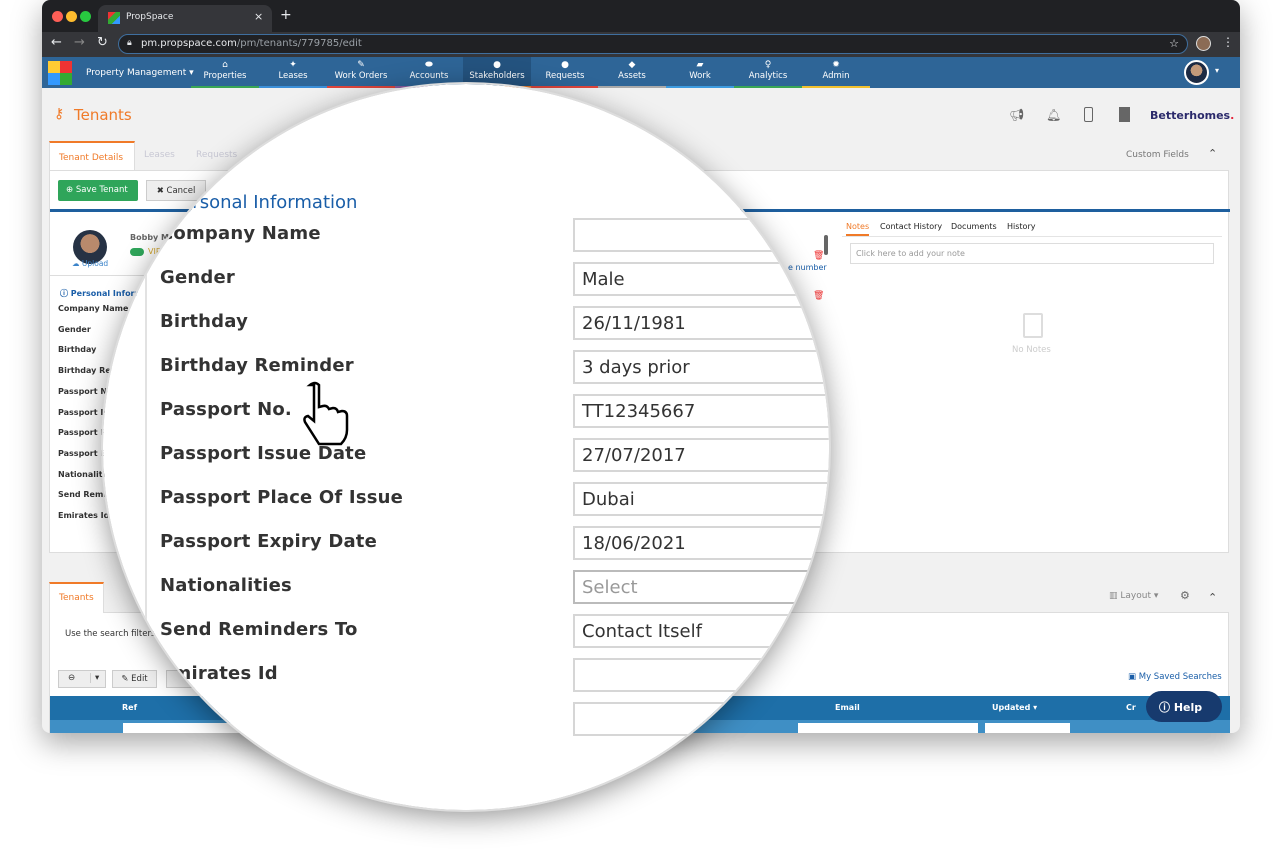 Image resolution: width=1281 pixels, height=853 pixels. Describe the element at coordinates (888, 728) in the screenshot. I see `email-filter-input` at that location.